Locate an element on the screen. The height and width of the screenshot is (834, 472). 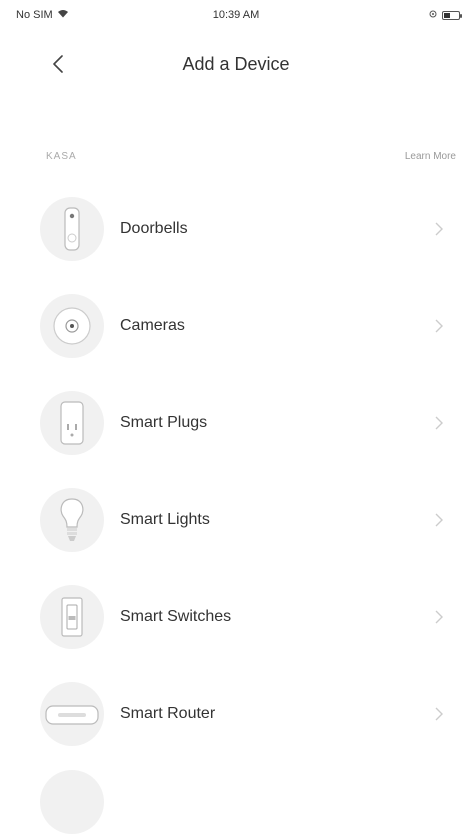
status-left: No SIM is located at coordinates (42, 15).